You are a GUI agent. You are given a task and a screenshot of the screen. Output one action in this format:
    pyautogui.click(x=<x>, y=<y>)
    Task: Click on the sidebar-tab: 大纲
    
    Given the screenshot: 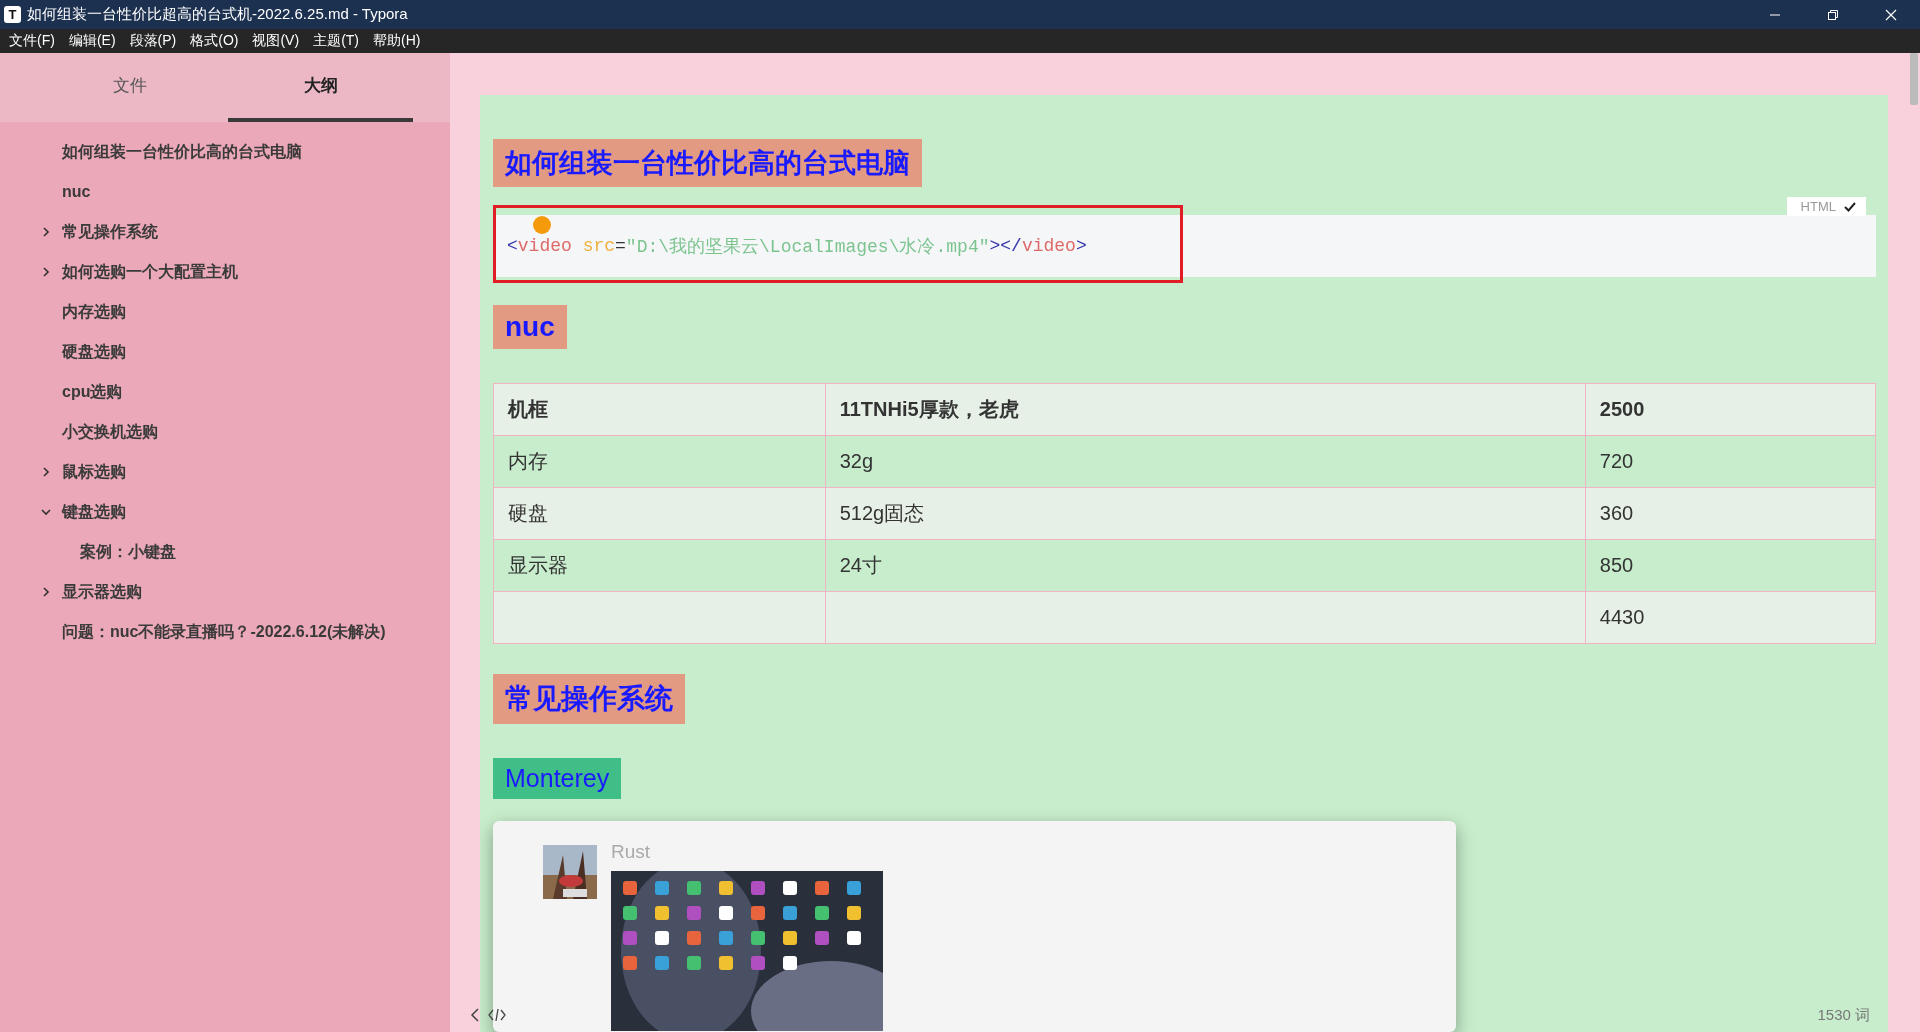 What is the action you would take?
    pyautogui.click(x=320, y=87)
    